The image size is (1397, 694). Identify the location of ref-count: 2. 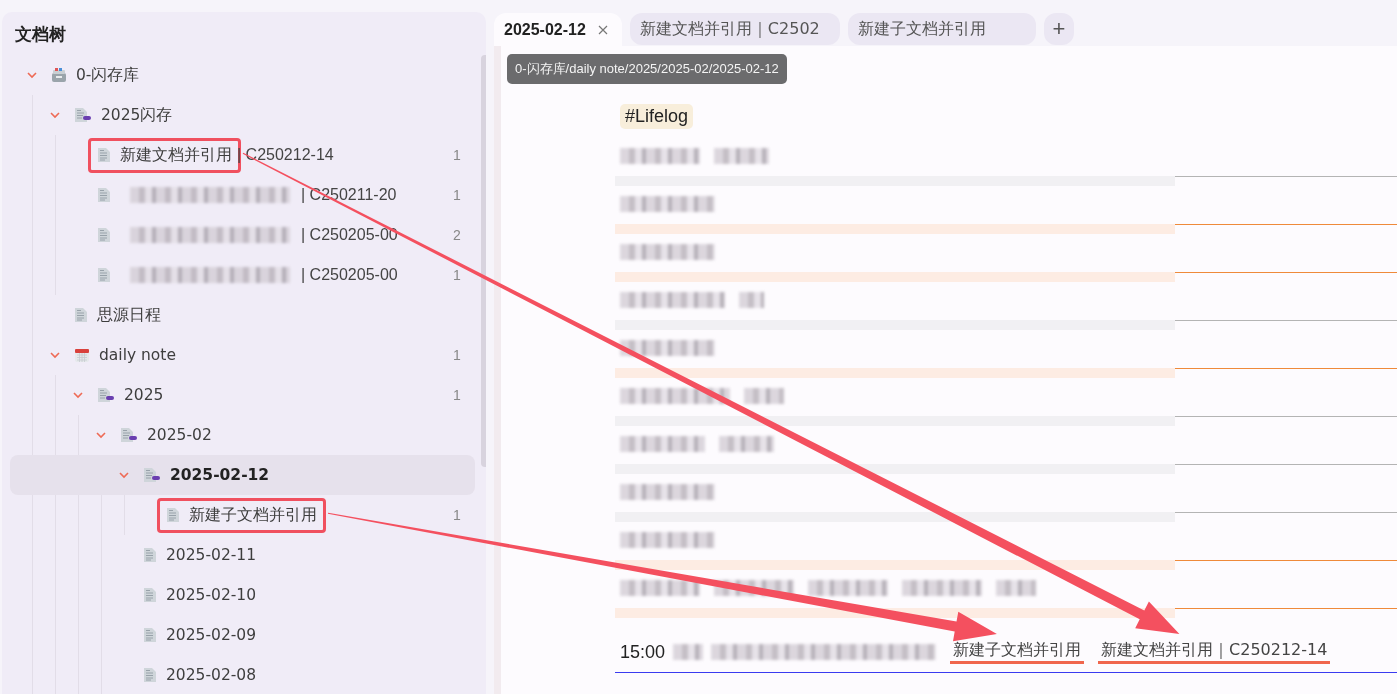
(457, 235).